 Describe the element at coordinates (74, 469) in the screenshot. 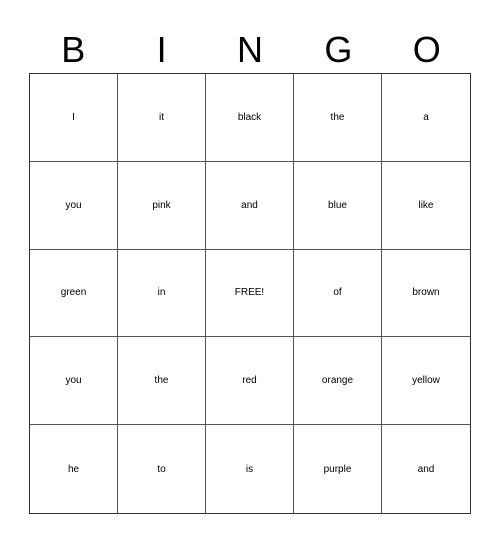

I see `bingo-cell: he` at that location.